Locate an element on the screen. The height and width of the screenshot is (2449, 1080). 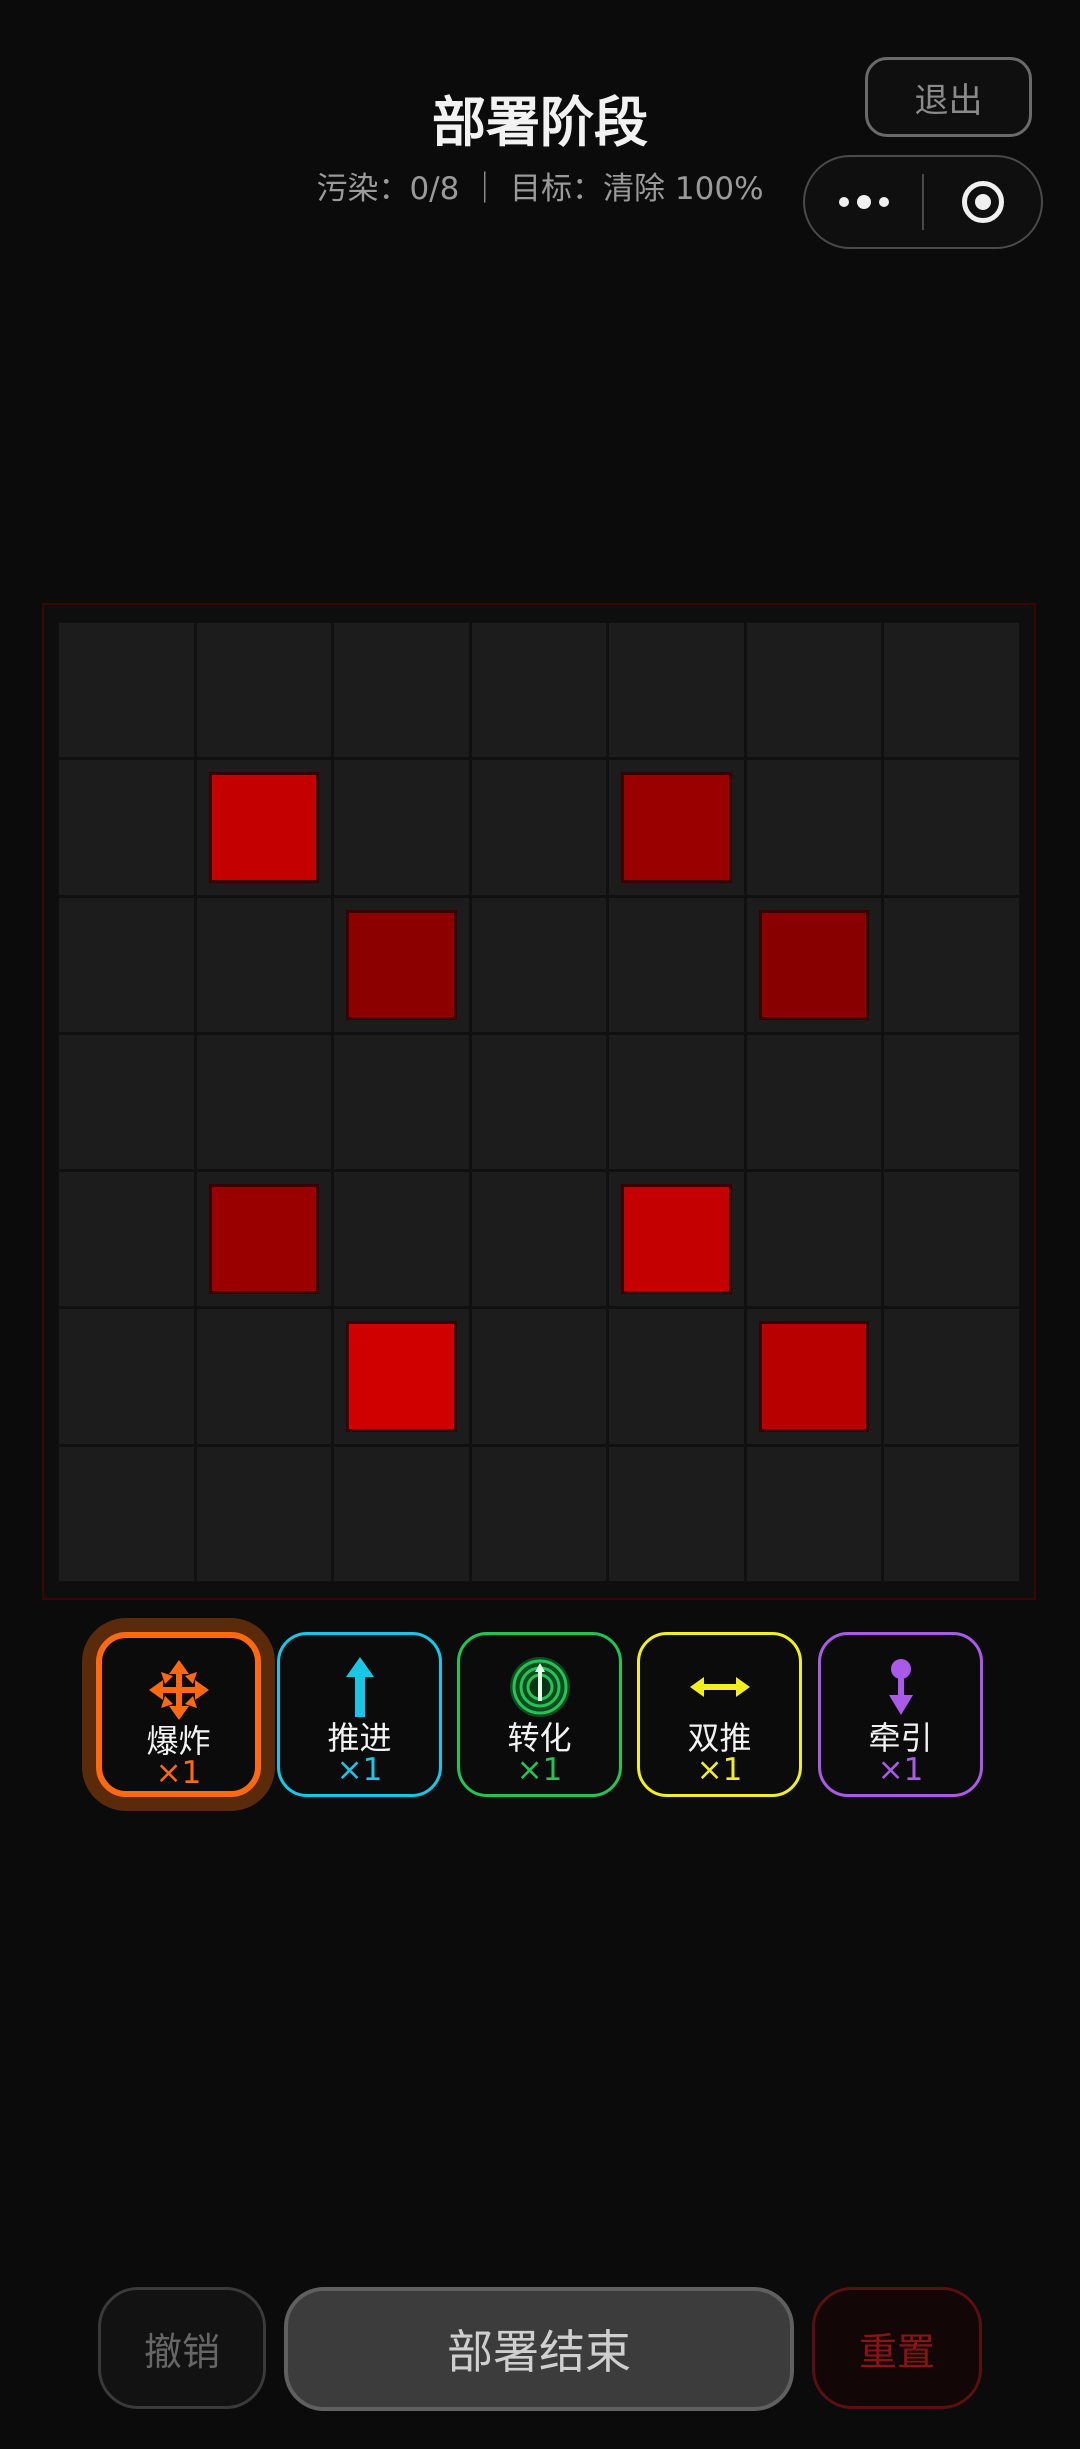
tool-label: 转化 is located at coordinates (539, 1738).